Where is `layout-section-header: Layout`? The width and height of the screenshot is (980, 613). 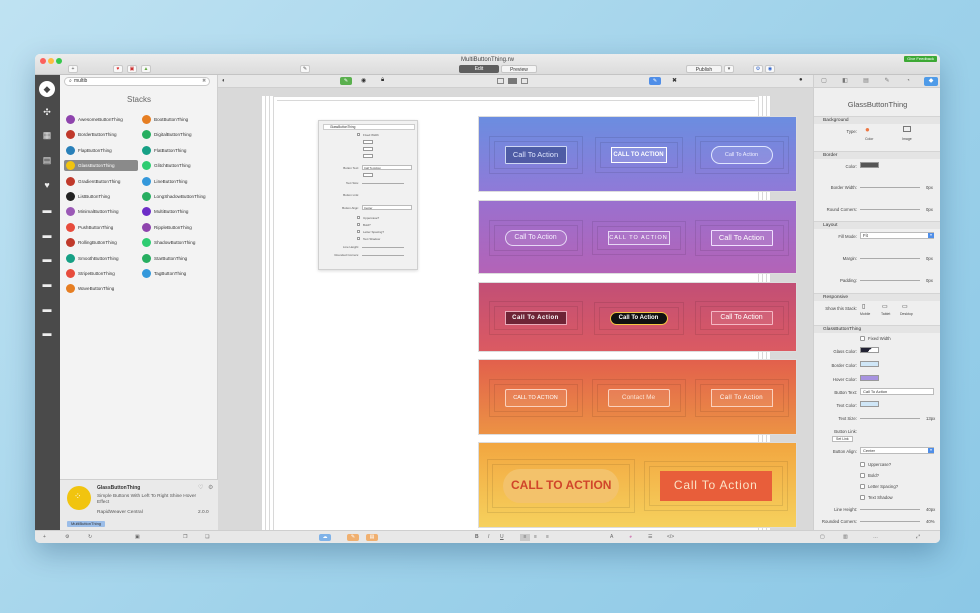
layout-section-header: Layout is located at coordinates (877, 225).